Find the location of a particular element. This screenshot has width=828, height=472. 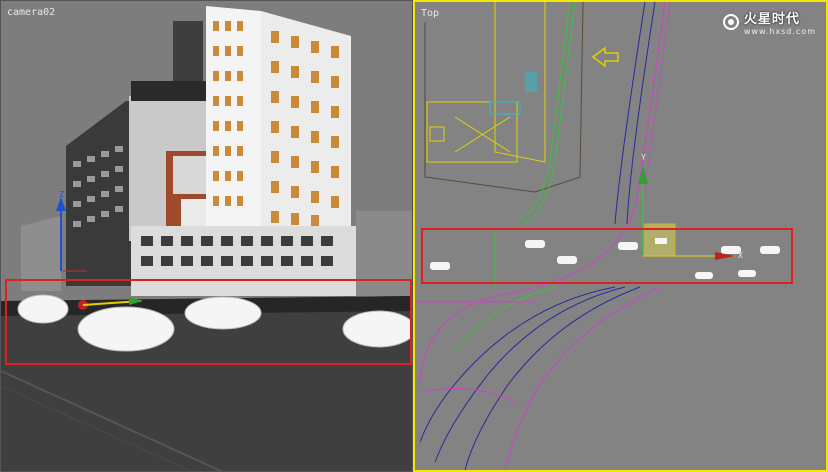

watermark: 火星时代 www.hxsd.com is located at coordinates (769, 22).